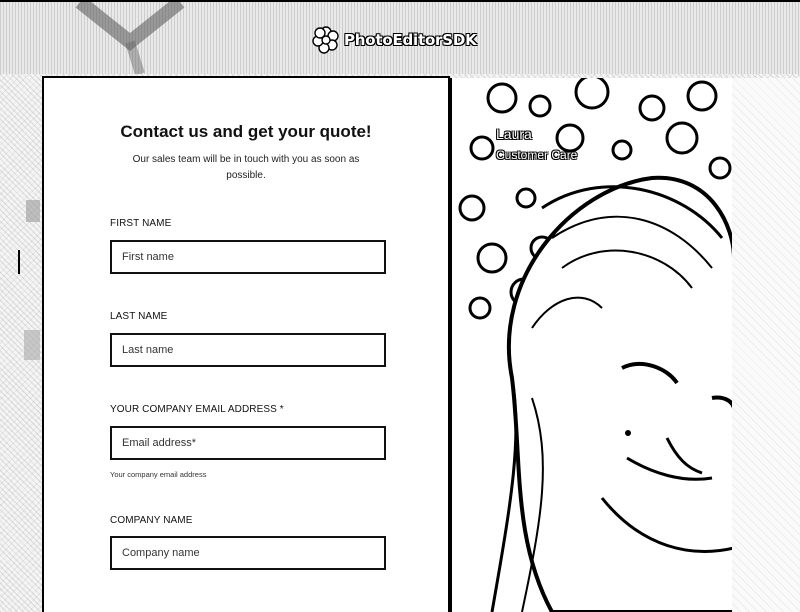 The image size is (800, 612). What do you see at coordinates (514, 134) in the screenshot?
I see `testimonial-name: Laura` at bounding box center [514, 134].